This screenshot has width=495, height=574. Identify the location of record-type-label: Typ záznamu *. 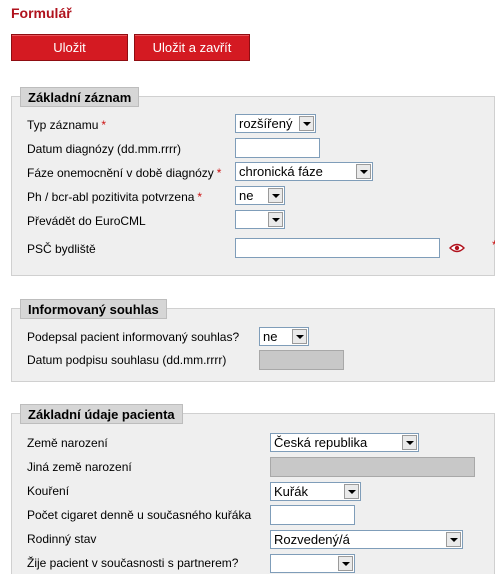
(67, 125).